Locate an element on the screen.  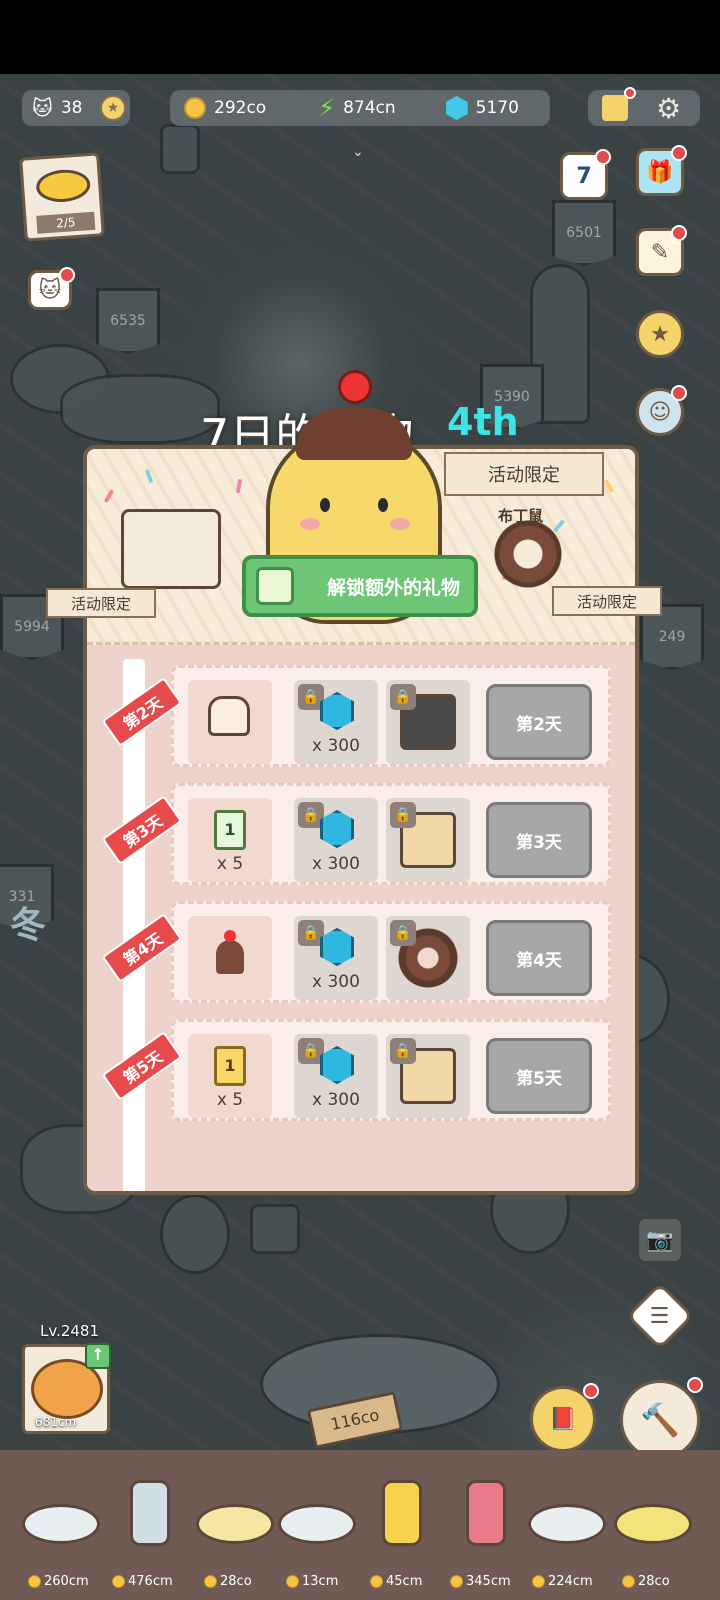
camera-button: 📷 is located at coordinates (660, 1240).